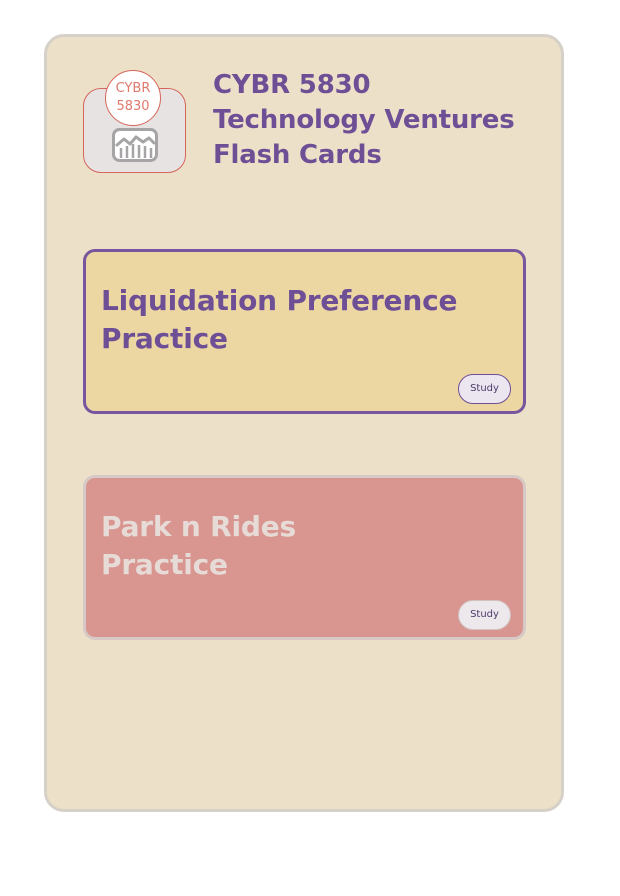 This screenshot has width=620, height=896. Describe the element at coordinates (198, 526) in the screenshot. I see `deck-title-line-1: Park n Rides` at that location.